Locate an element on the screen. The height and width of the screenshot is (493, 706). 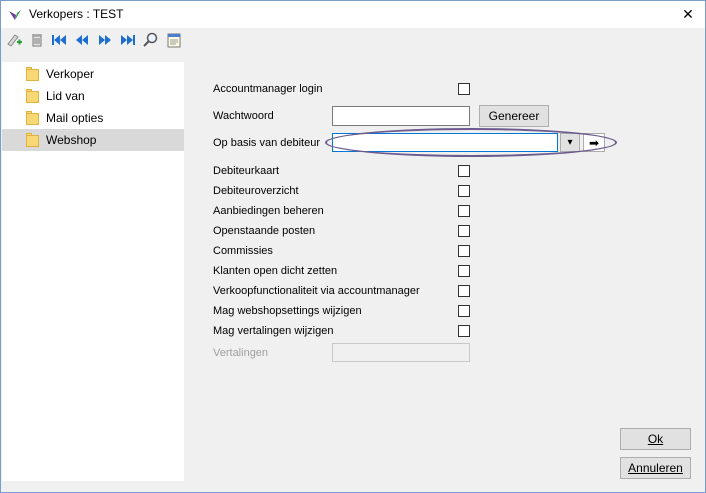
notes-button is located at coordinates (174, 41).